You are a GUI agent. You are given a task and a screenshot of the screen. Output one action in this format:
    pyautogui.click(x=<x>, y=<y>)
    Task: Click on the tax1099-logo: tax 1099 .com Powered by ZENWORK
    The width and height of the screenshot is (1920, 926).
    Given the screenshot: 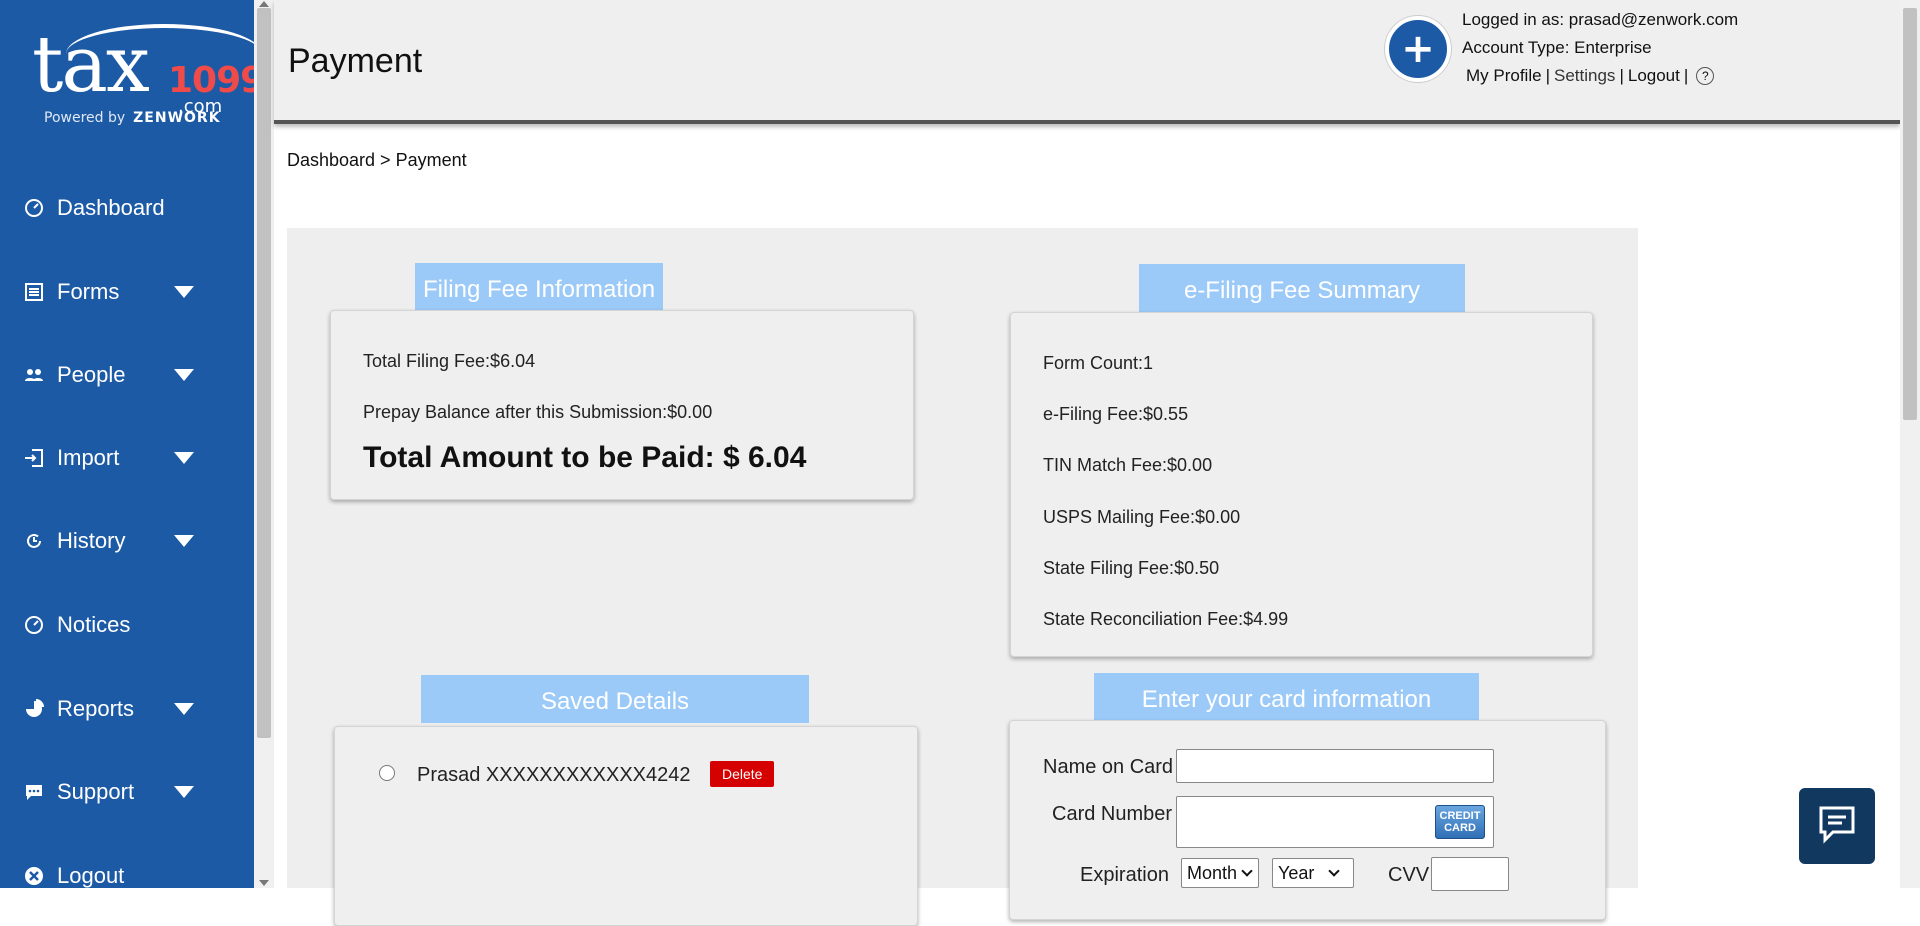 What is the action you would take?
    pyautogui.click(x=146, y=75)
    